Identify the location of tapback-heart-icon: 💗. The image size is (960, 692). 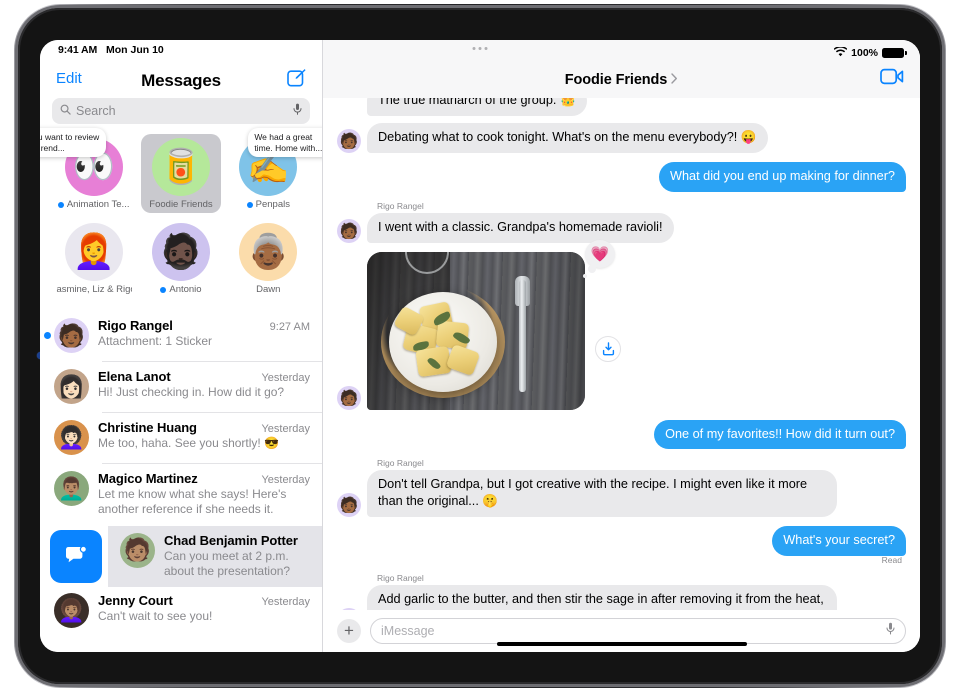
(600, 256).